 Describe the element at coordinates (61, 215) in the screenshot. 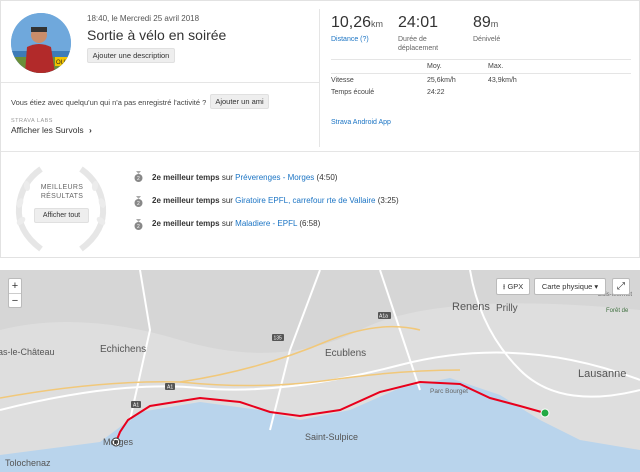

I see `show-all-button: Afficher tout` at that location.